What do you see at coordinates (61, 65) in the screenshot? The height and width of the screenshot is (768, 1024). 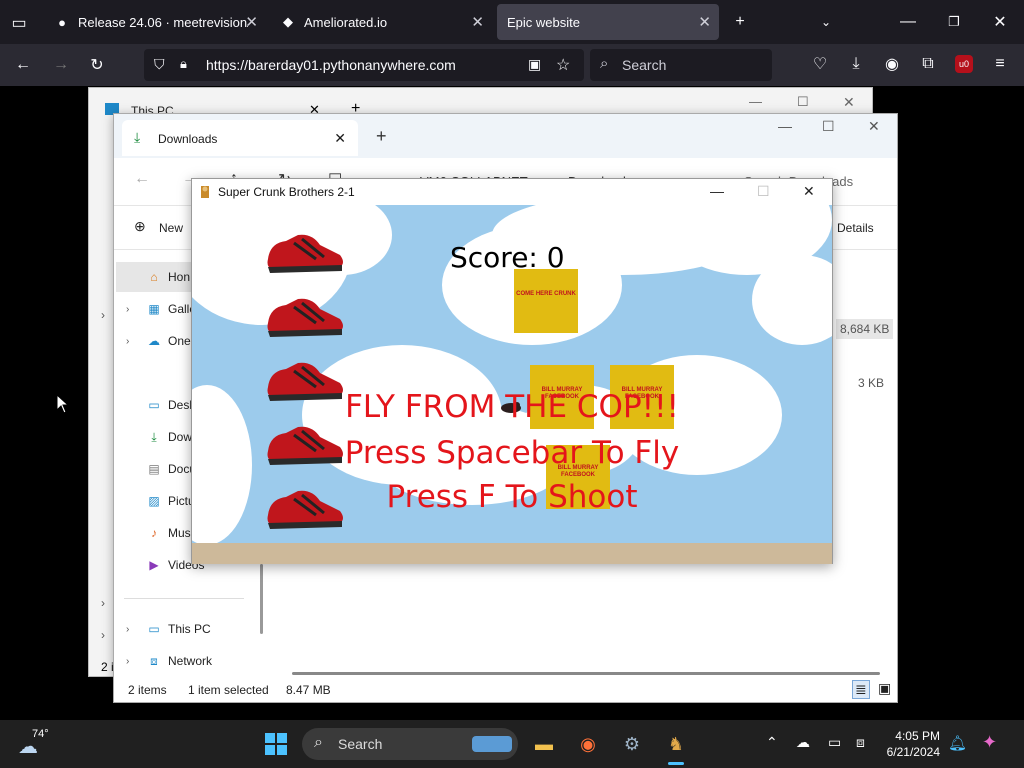 I see `forward-icon: →` at bounding box center [61, 65].